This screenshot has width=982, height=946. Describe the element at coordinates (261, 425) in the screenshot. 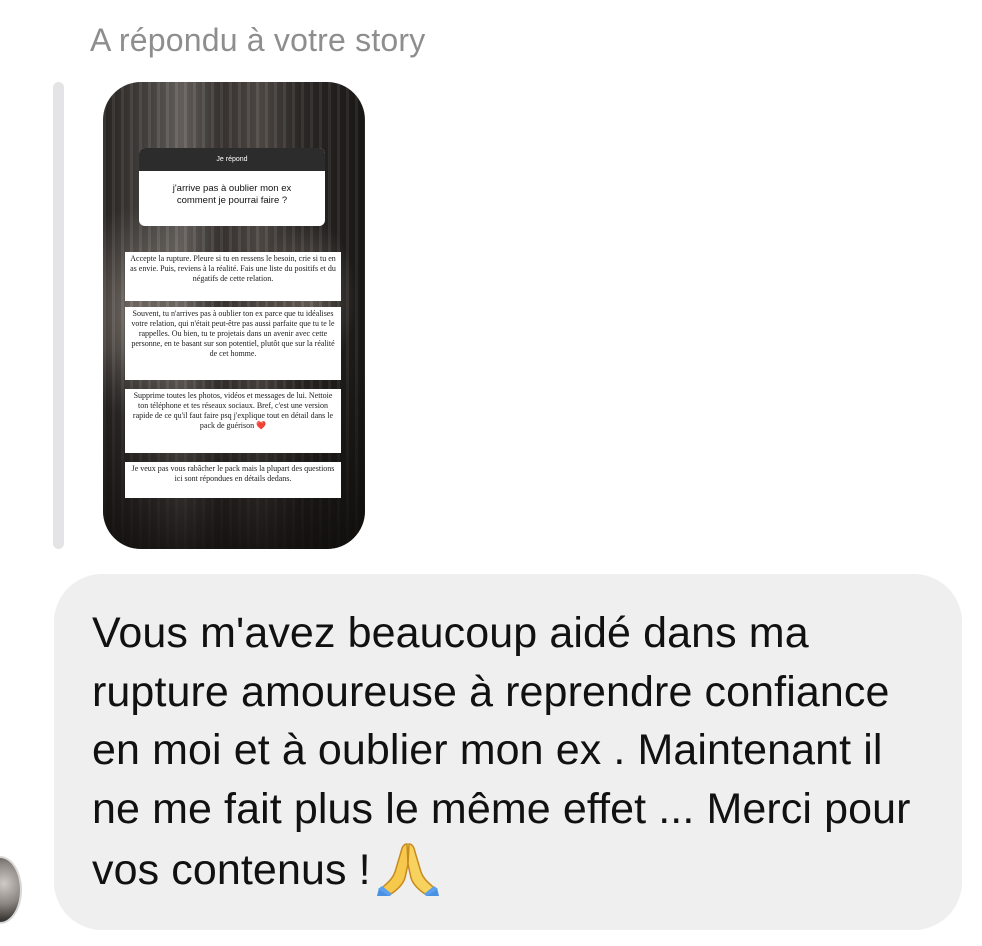

I see `heart-emoji-icon: ❤️` at that location.